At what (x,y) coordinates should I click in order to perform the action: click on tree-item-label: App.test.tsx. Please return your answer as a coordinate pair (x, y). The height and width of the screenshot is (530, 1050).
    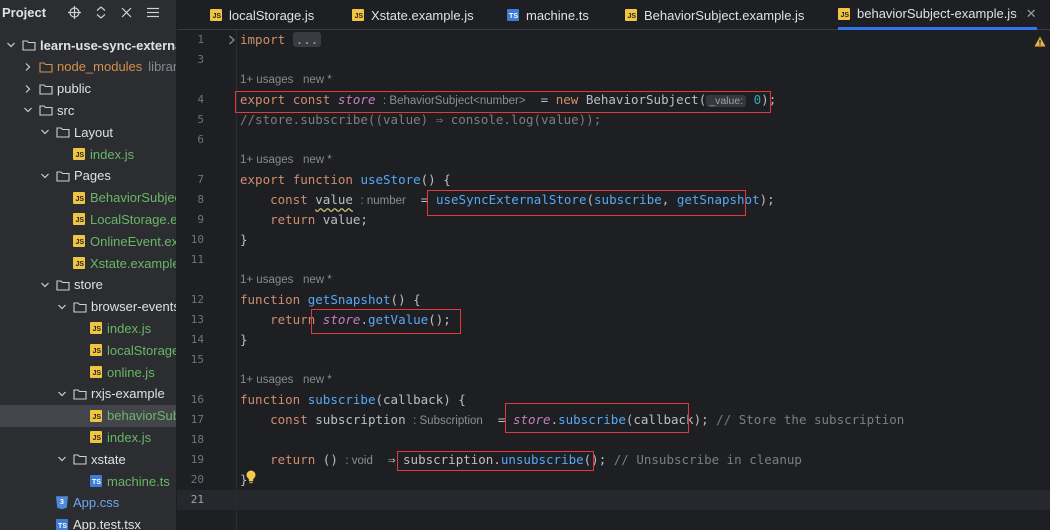
    Looking at the image, I should click on (107, 523).